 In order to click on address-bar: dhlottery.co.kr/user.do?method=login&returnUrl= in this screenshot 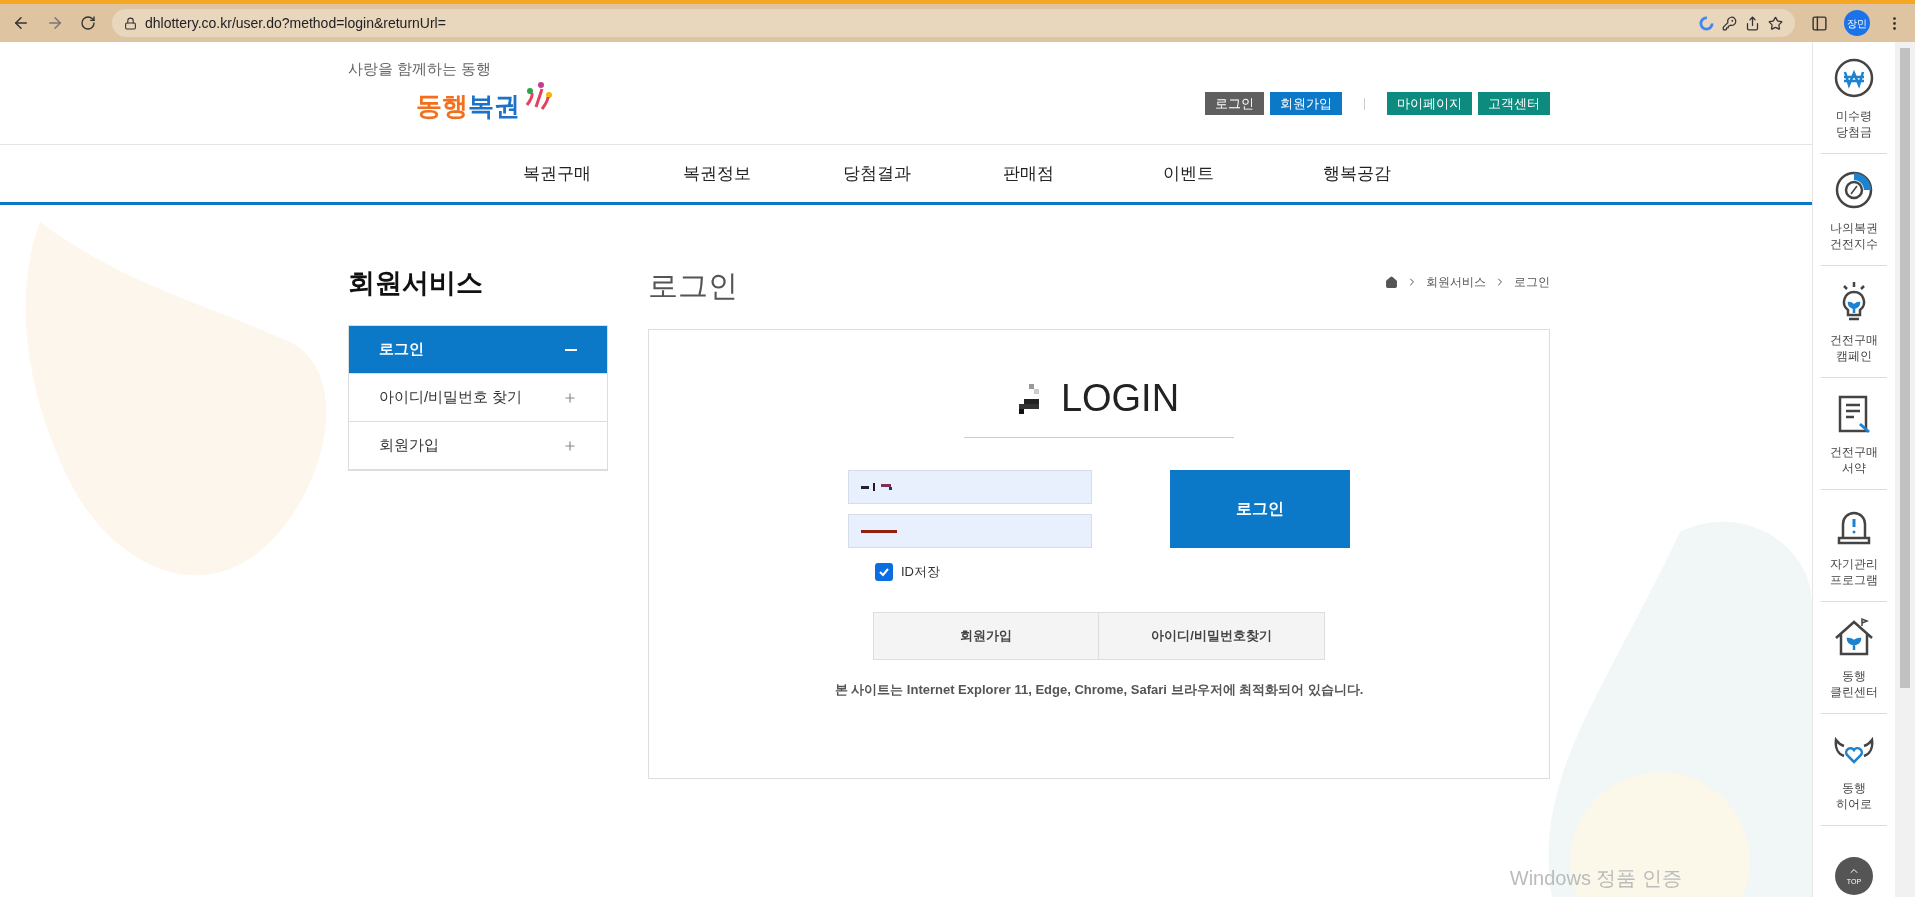, I will do `click(953, 23)`.